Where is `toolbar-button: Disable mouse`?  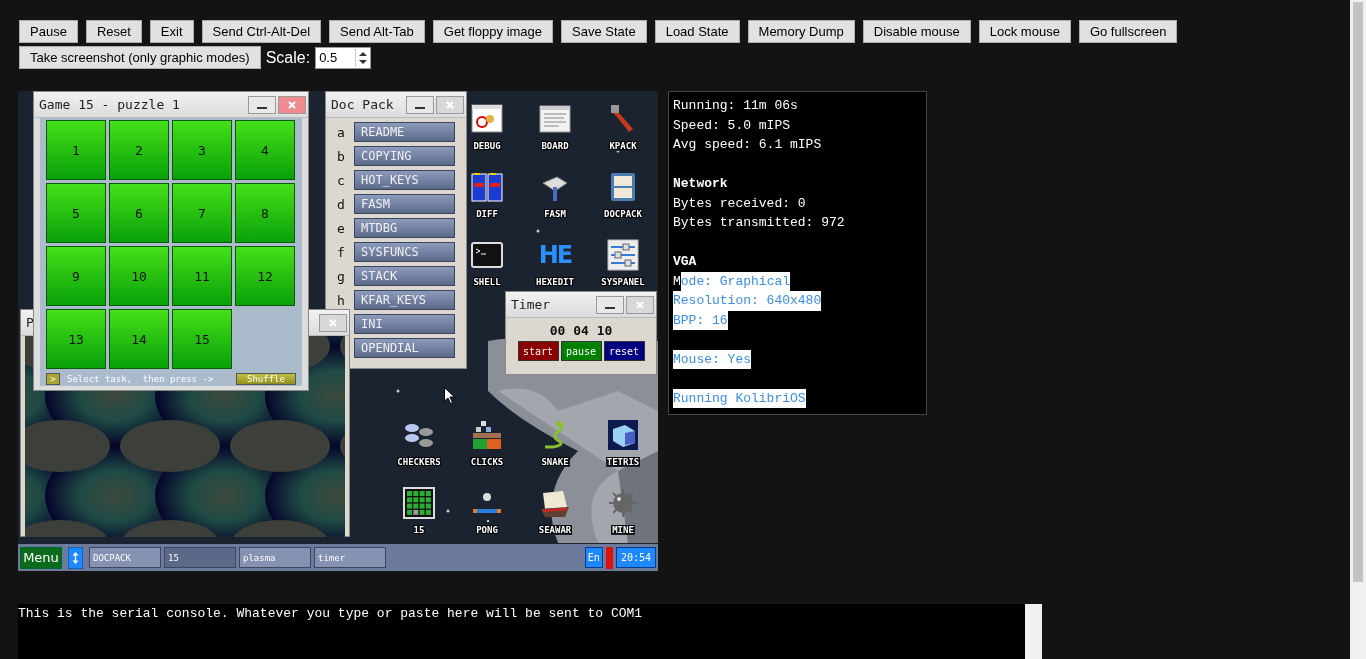 toolbar-button: Disable mouse is located at coordinates (916, 31).